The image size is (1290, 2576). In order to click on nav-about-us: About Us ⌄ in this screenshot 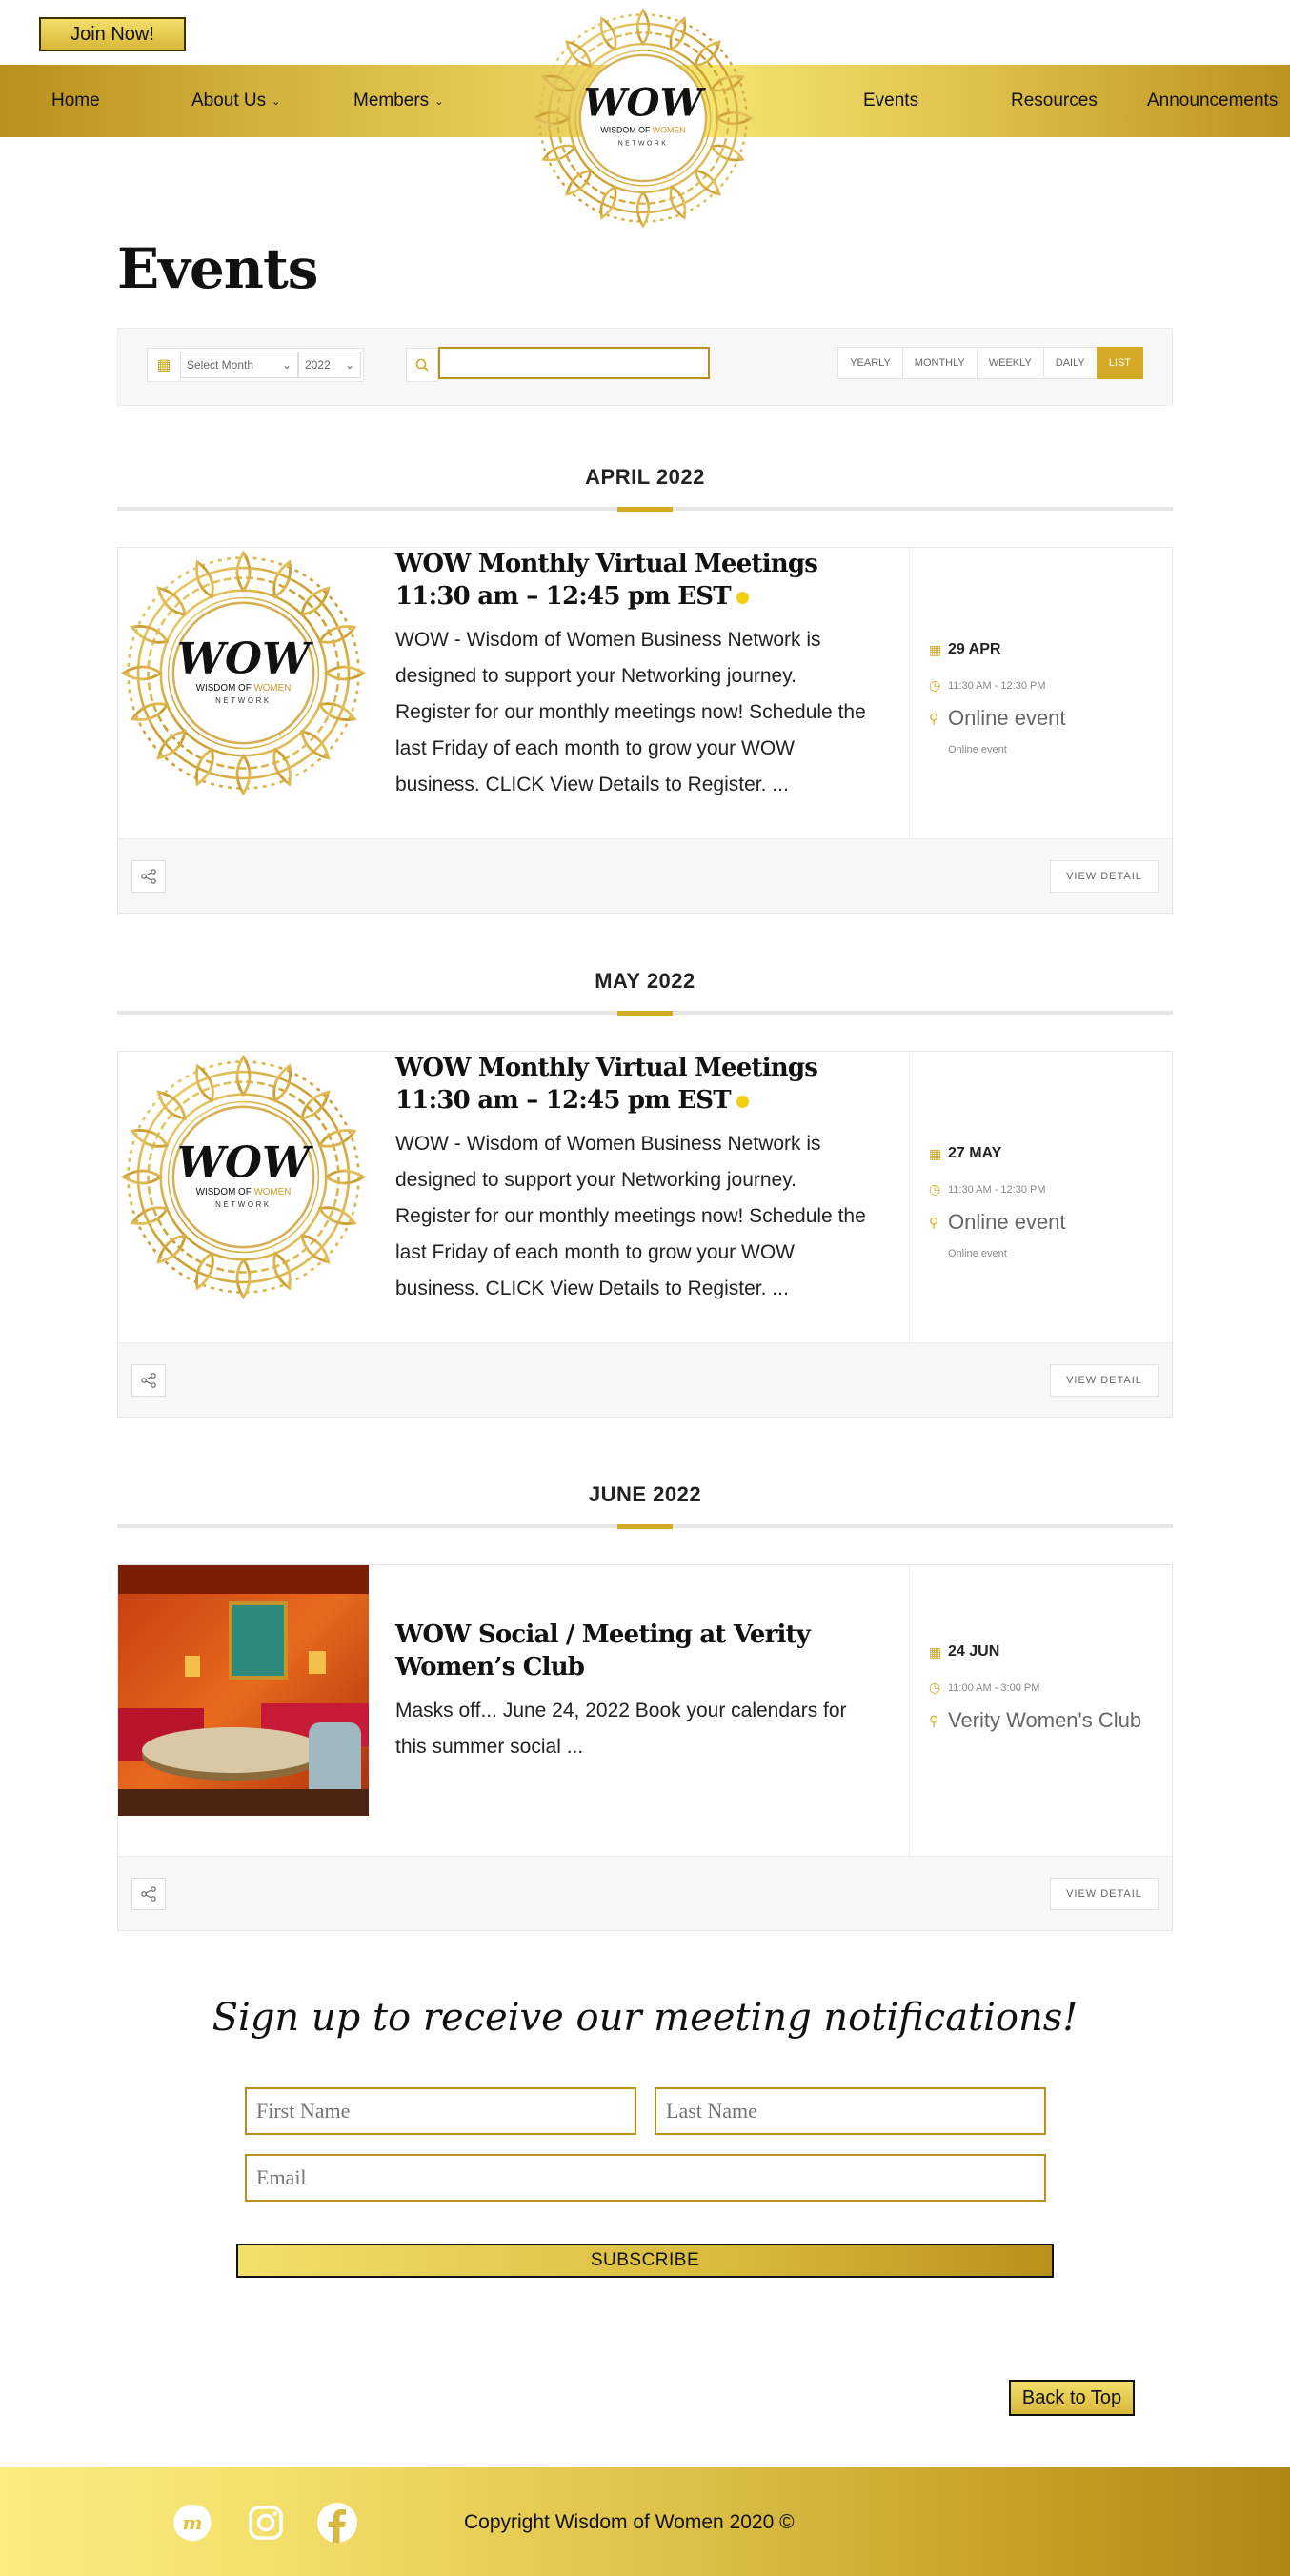, I will do `click(236, 101)`.